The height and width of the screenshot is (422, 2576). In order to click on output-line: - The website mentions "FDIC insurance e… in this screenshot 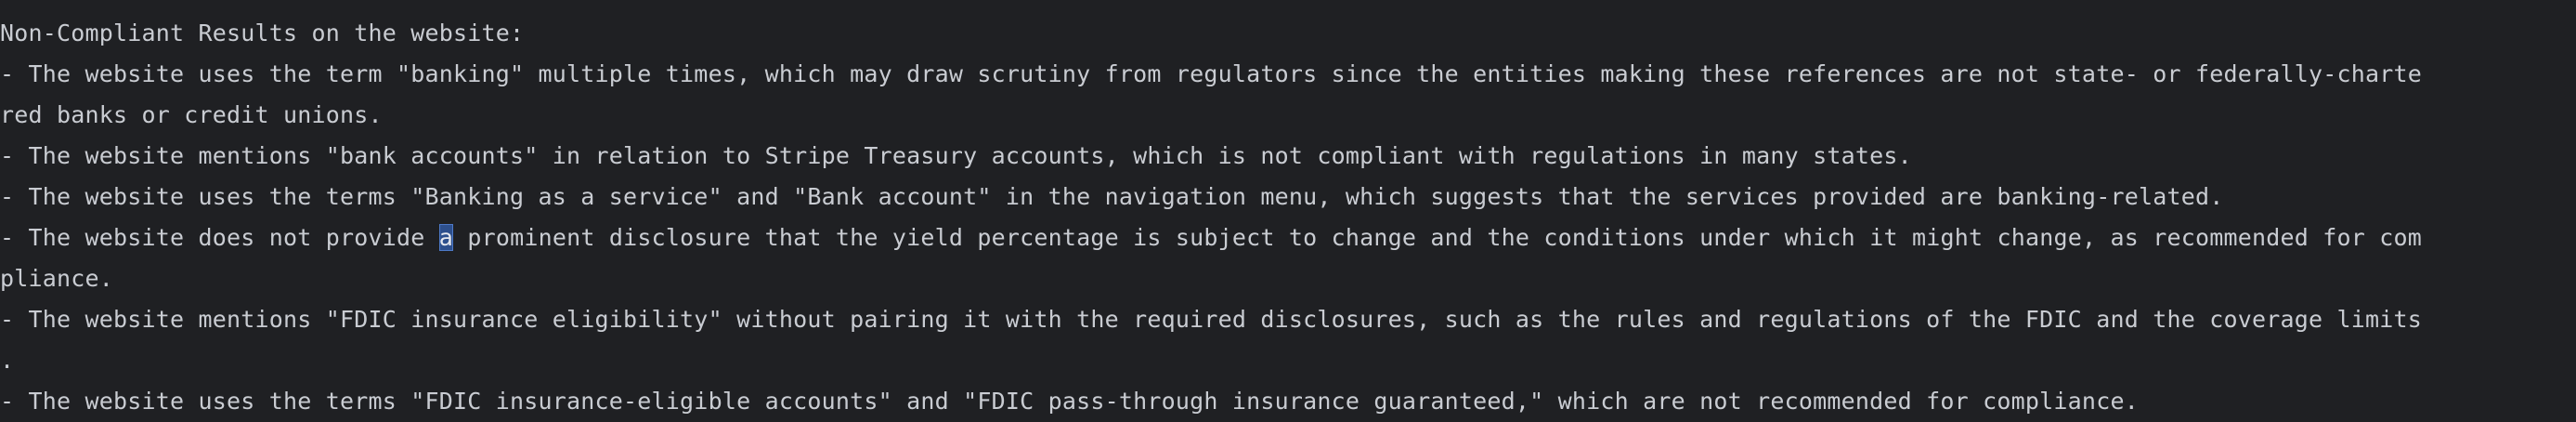, I will do `click(1211, 319)`.